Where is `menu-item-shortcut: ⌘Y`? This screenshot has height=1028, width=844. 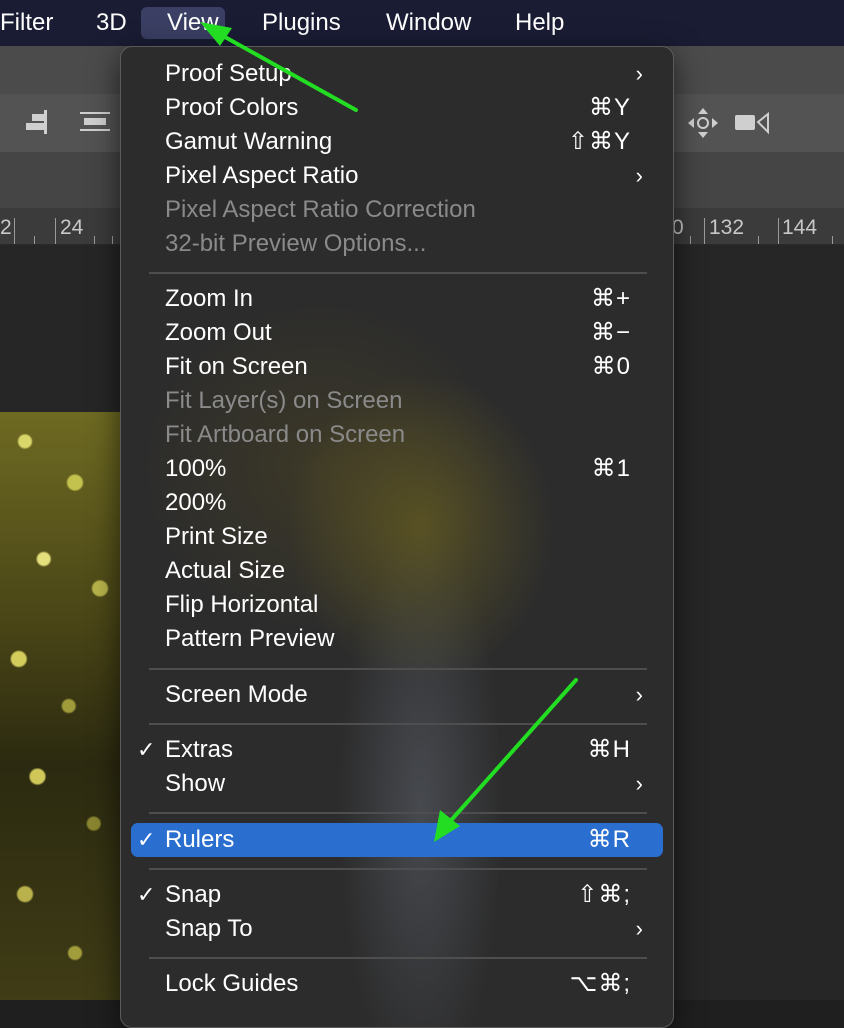
menu-item-shortcut: ⌘Y is located at coordinates (609, 107).